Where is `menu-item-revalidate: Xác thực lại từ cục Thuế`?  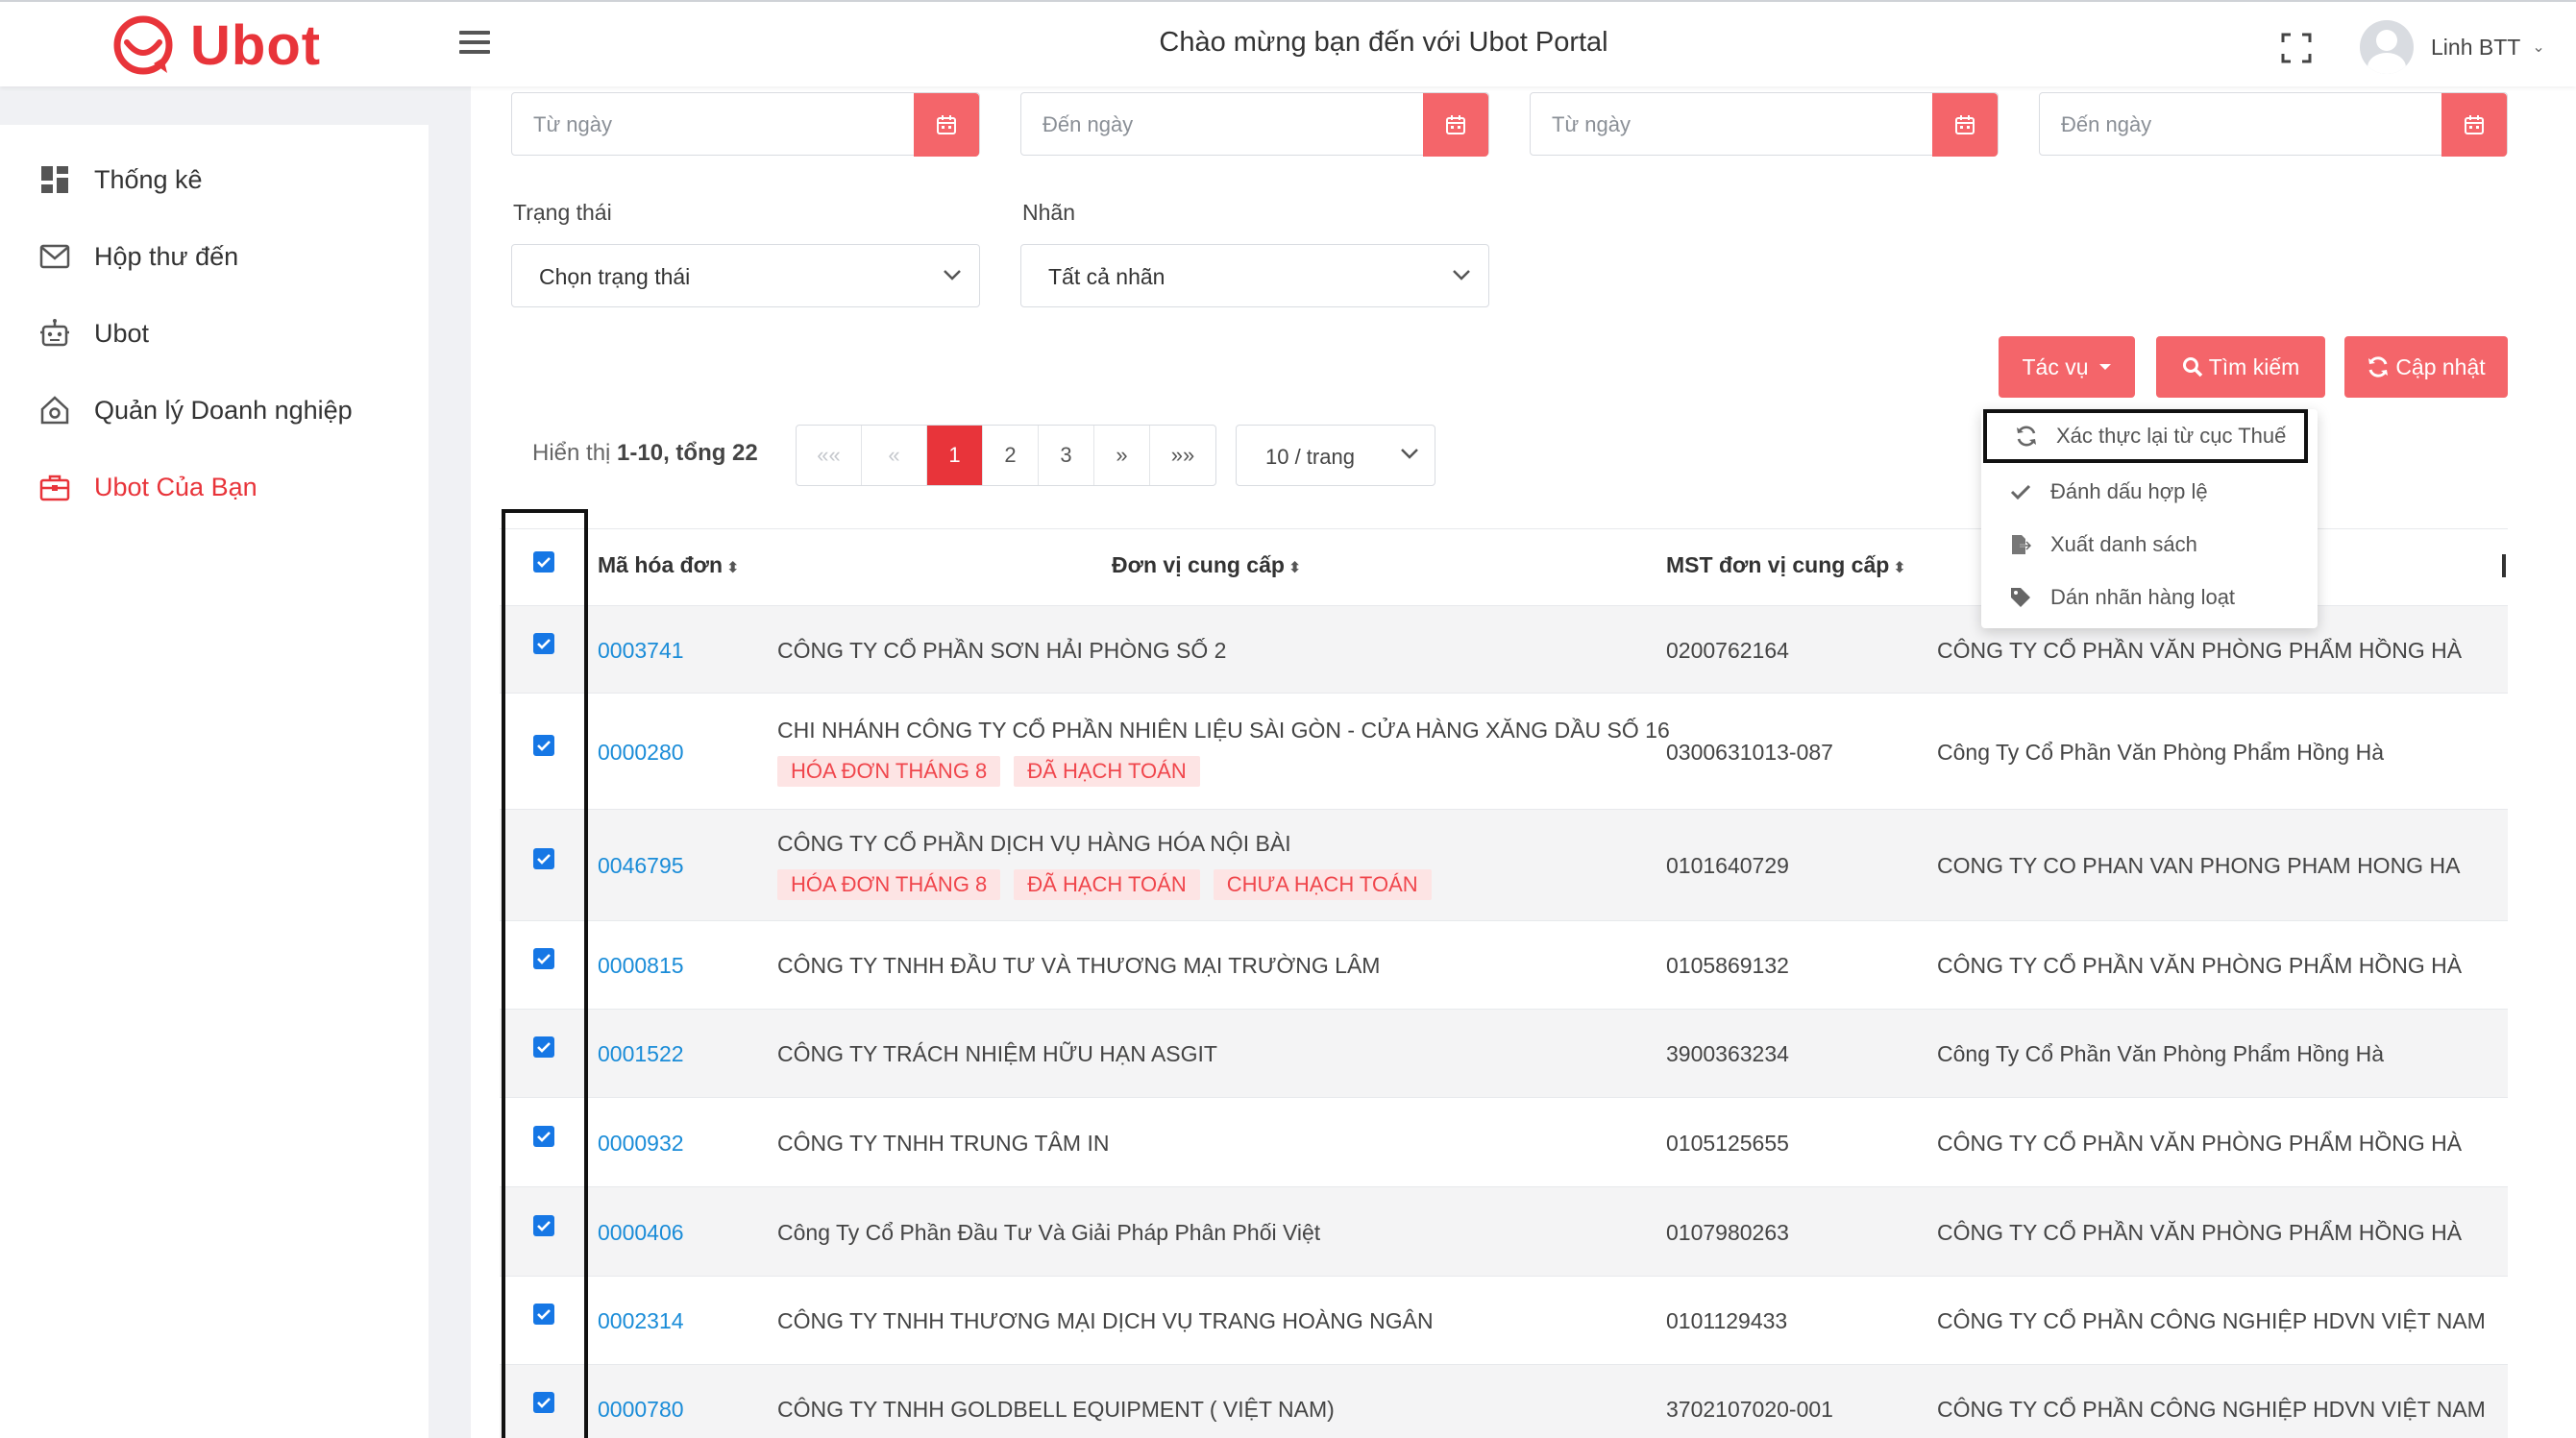 menu-item-revalidate: Xác thực lại từ cục Thuế is located at coordinates (2145, 436).